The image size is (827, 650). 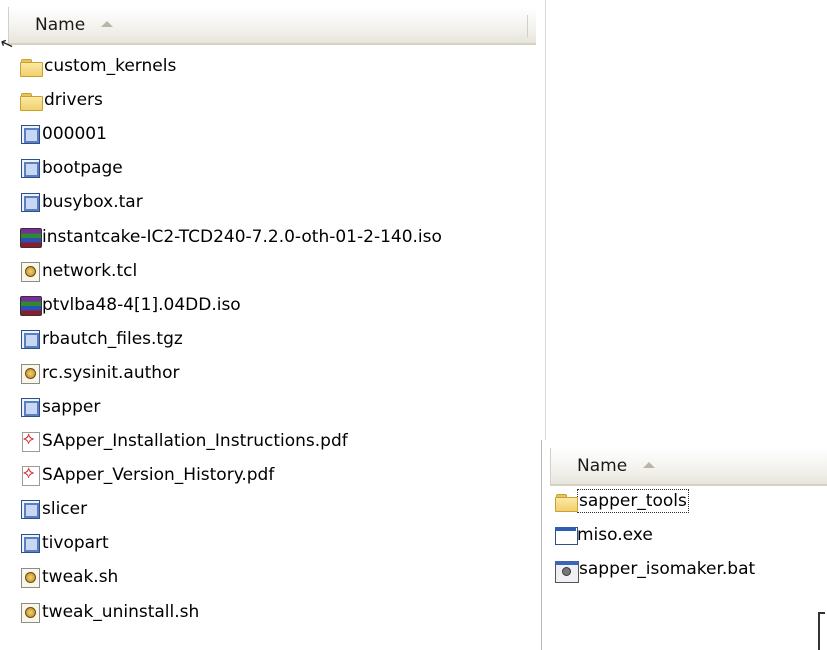 I want to click on file-row-custom-kernels: custom_kernels, so click(x=231, y=66).